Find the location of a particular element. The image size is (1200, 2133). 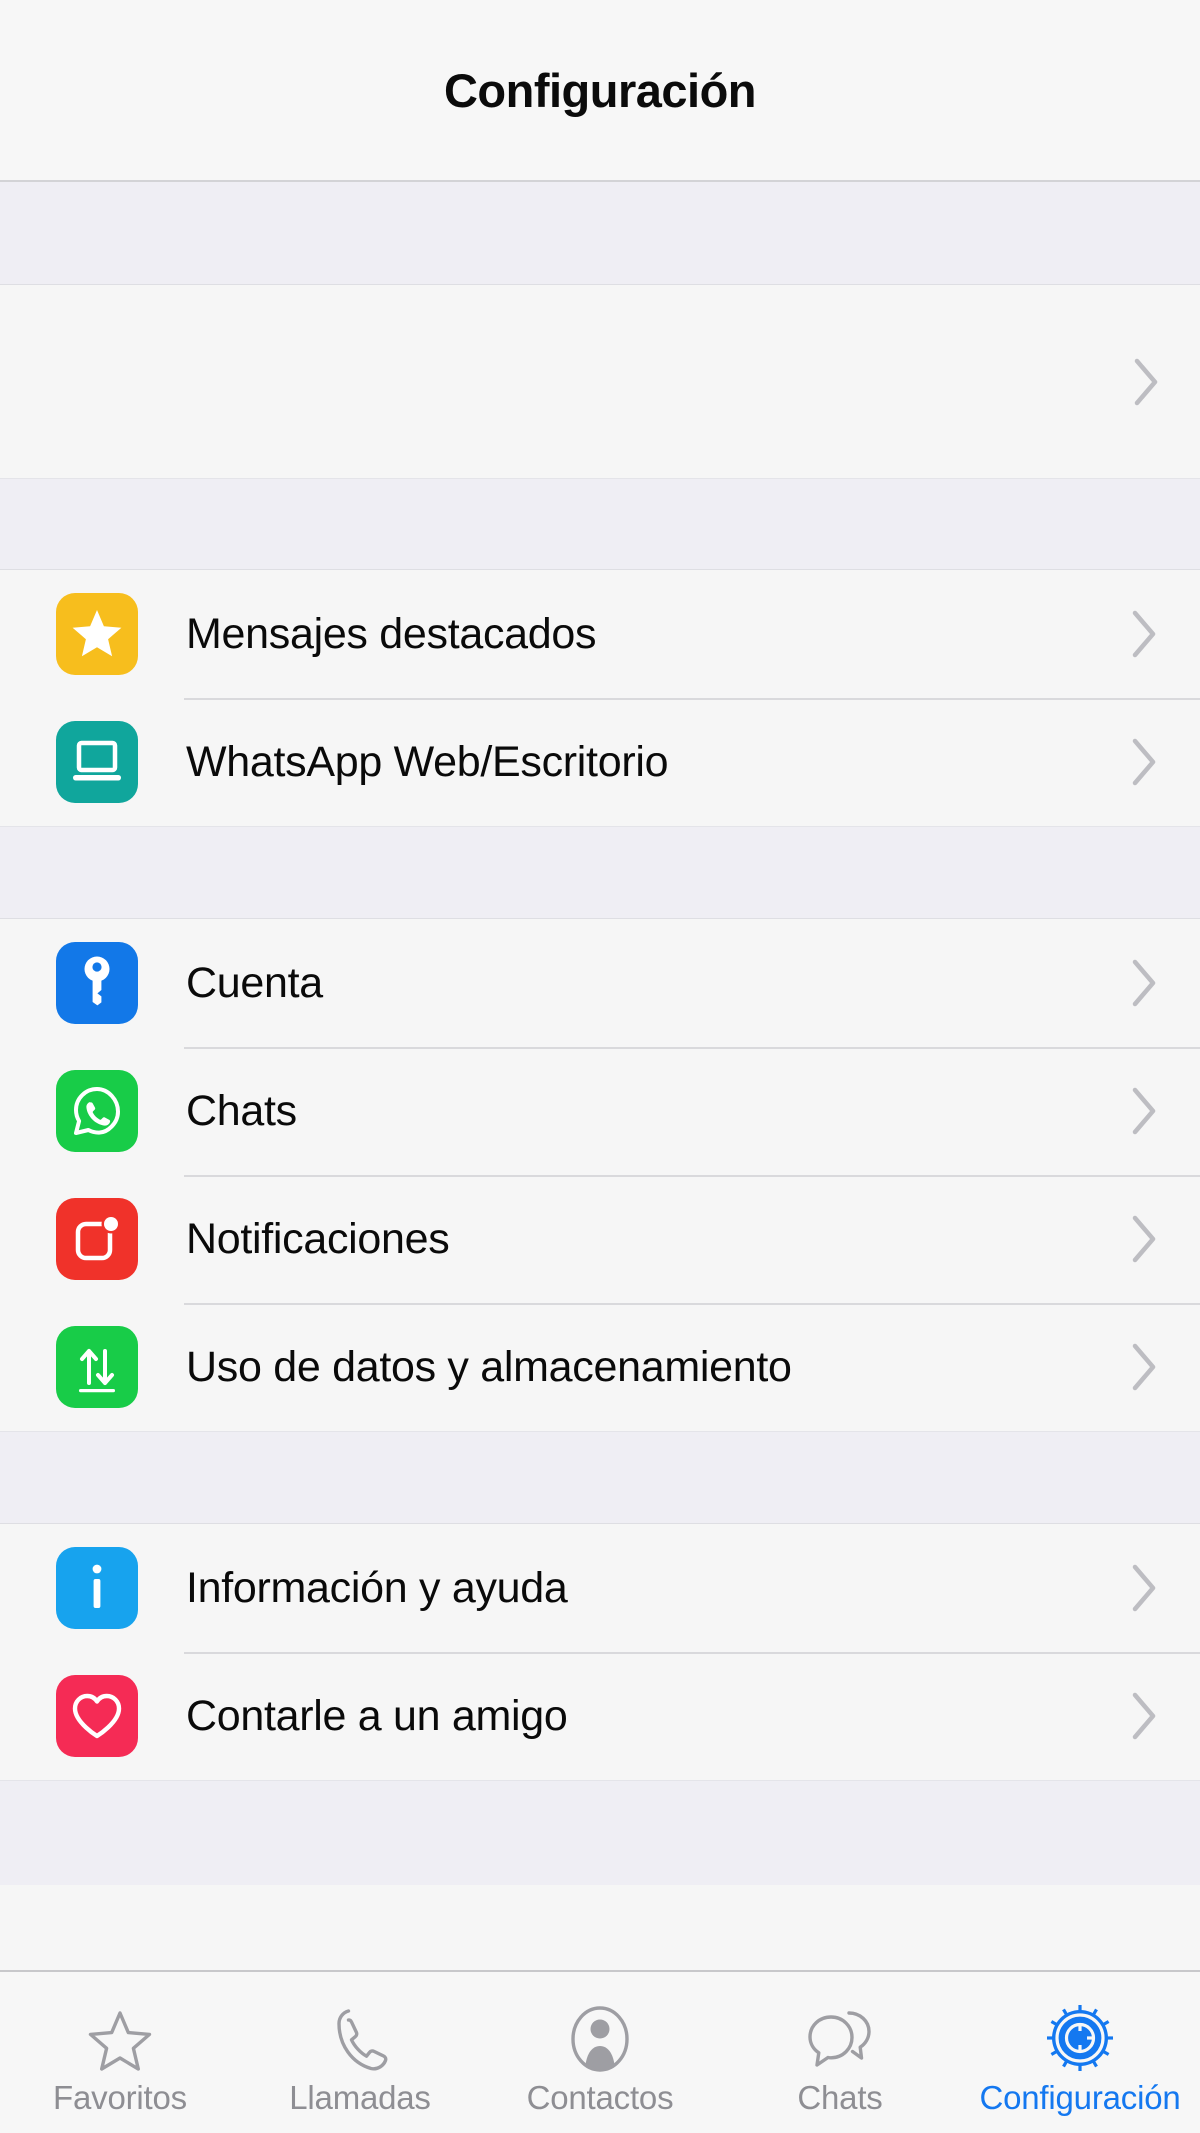

settings-row-label: Notificaciones is located at coordinates (318, 1238).